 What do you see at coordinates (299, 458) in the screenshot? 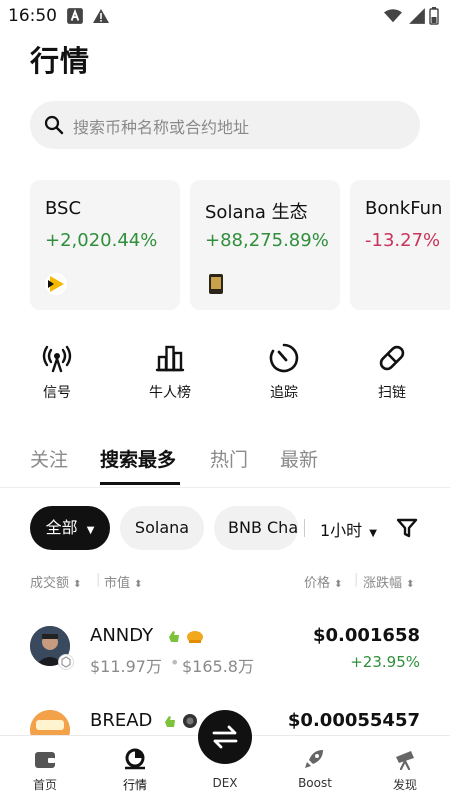
I see `tab-newest: 最新` at bounding box center [299, 458].